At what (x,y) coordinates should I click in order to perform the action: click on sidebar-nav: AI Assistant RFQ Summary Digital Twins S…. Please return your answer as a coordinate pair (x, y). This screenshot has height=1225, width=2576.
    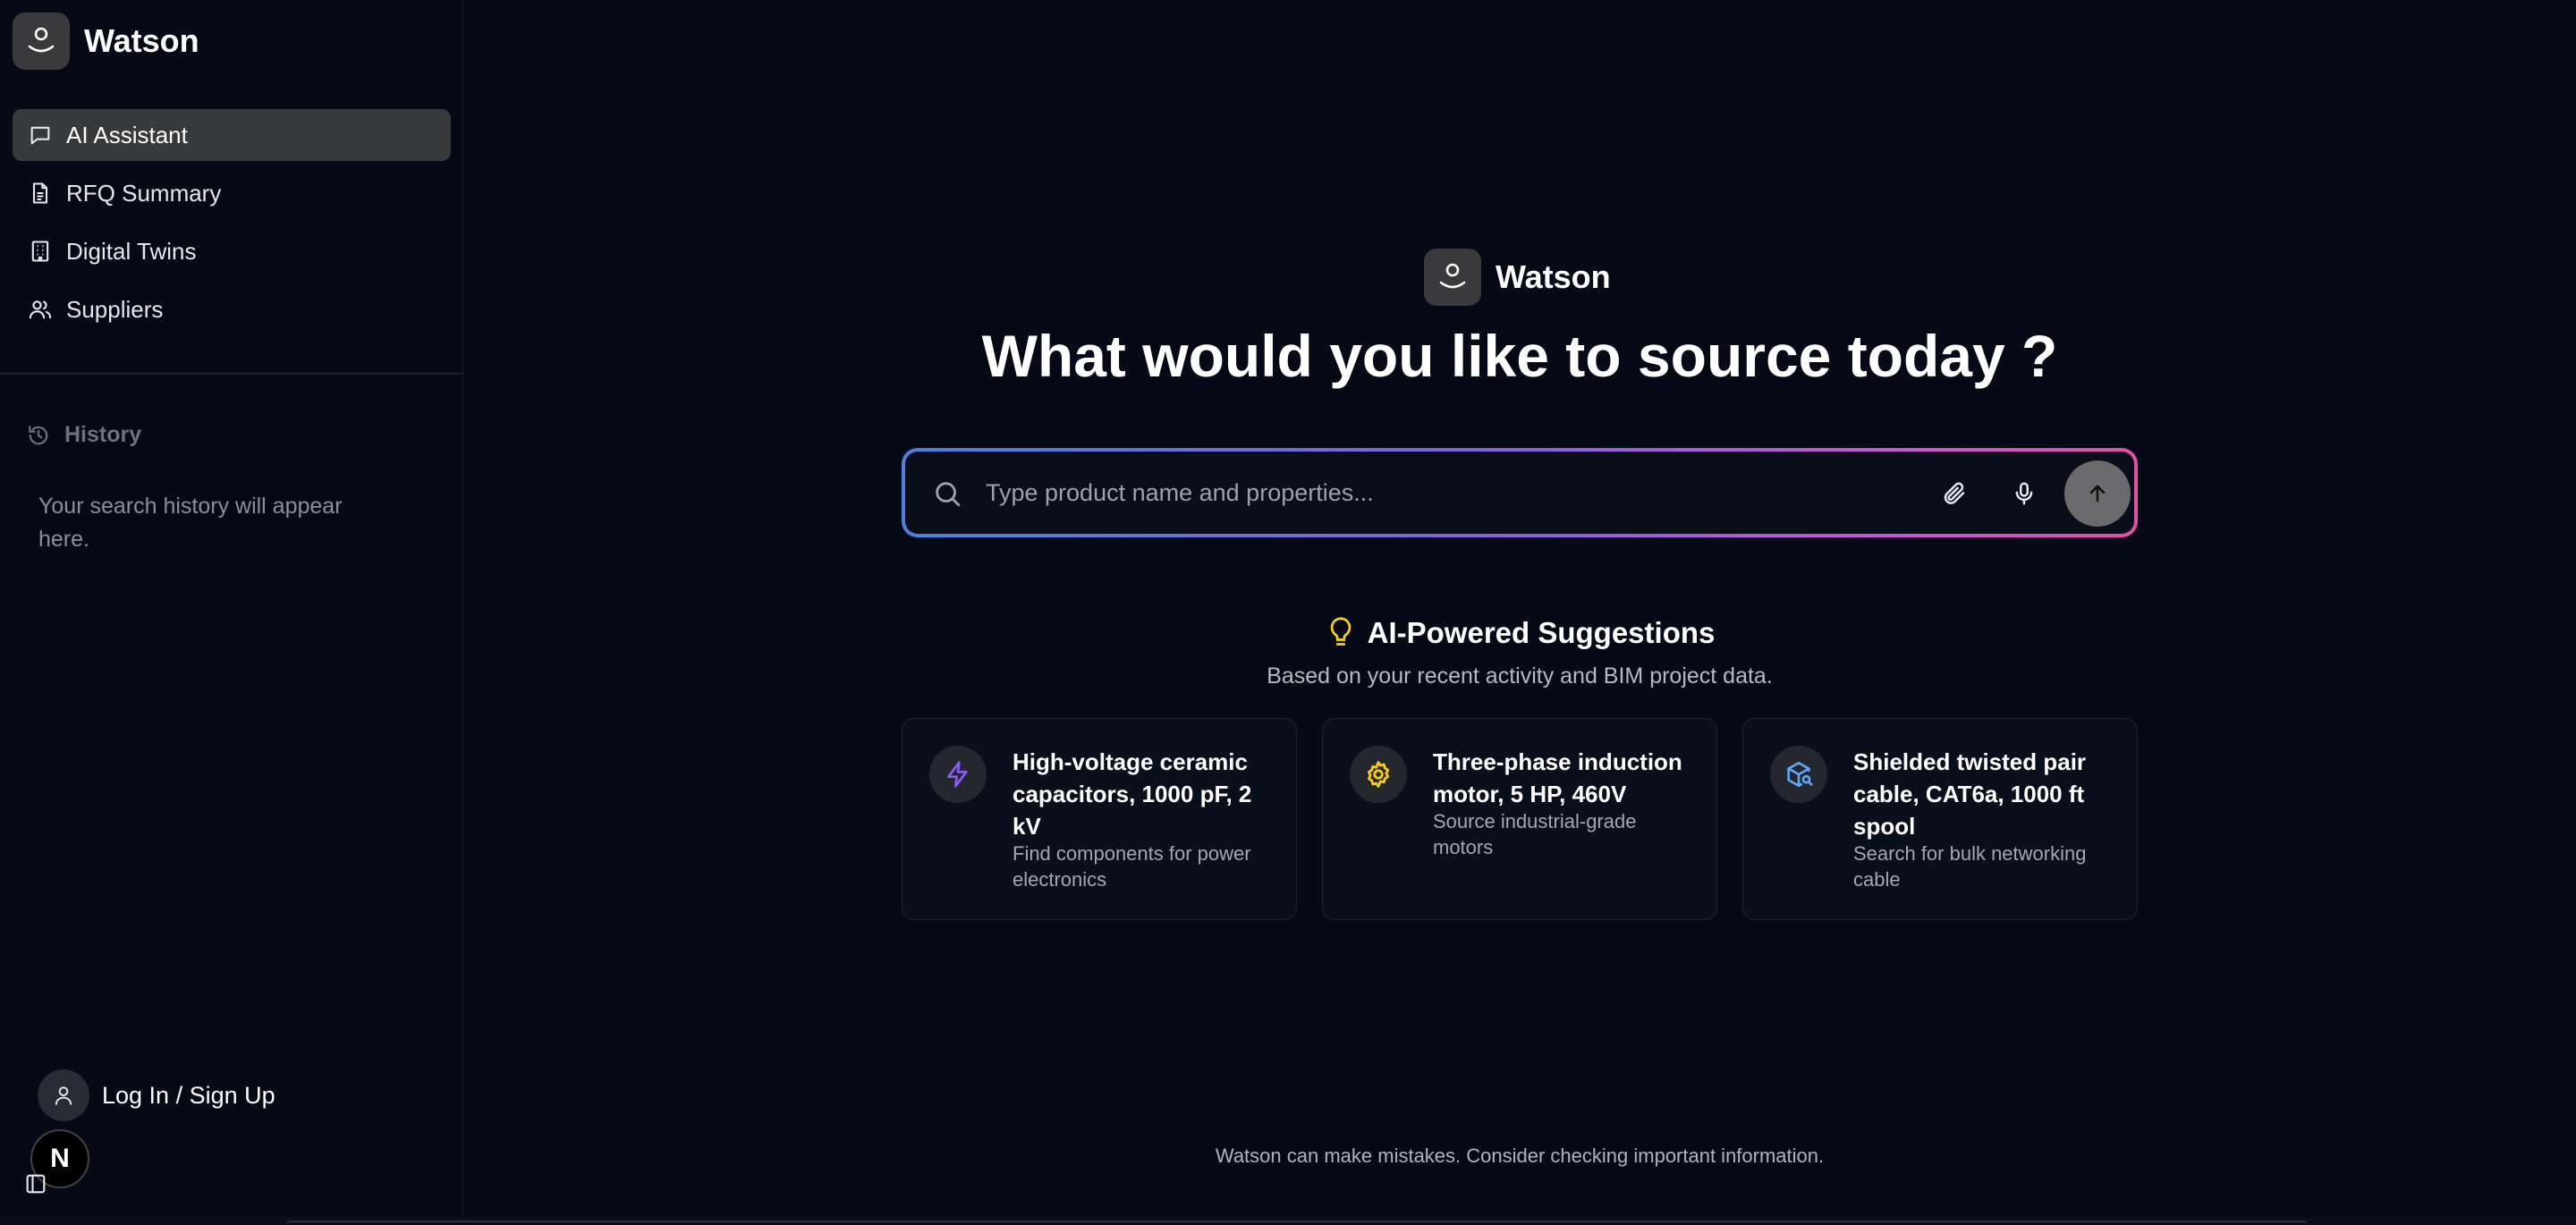
    Looking at the image, I should click on (232, 226).